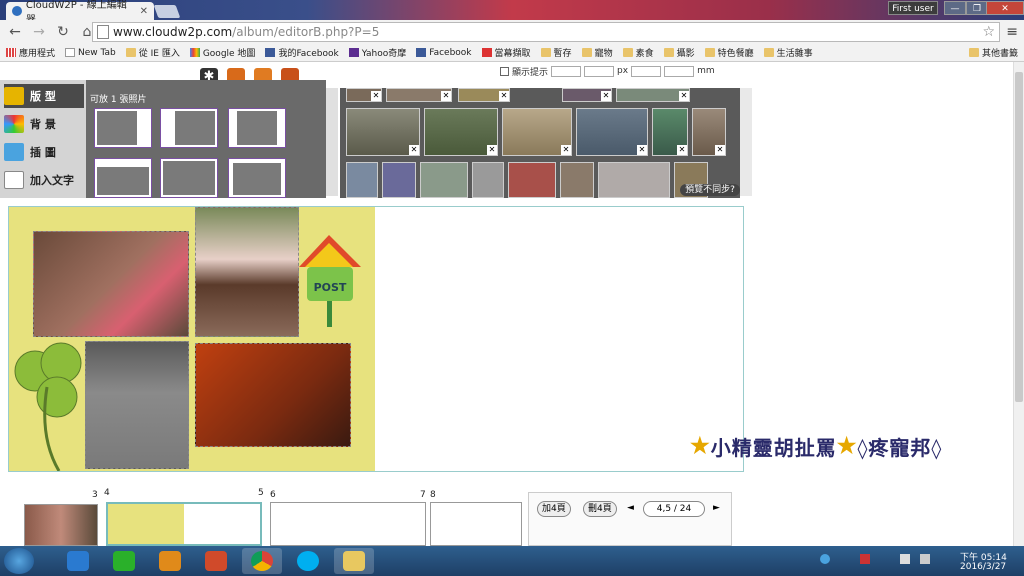 The image size is (1024, 576). I want to click on network-icon, so click(925, 559).